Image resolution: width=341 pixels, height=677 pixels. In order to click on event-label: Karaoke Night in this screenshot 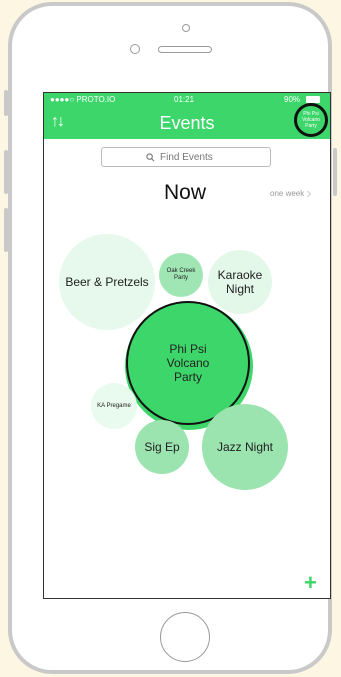, I will do `click(240, 282)`.